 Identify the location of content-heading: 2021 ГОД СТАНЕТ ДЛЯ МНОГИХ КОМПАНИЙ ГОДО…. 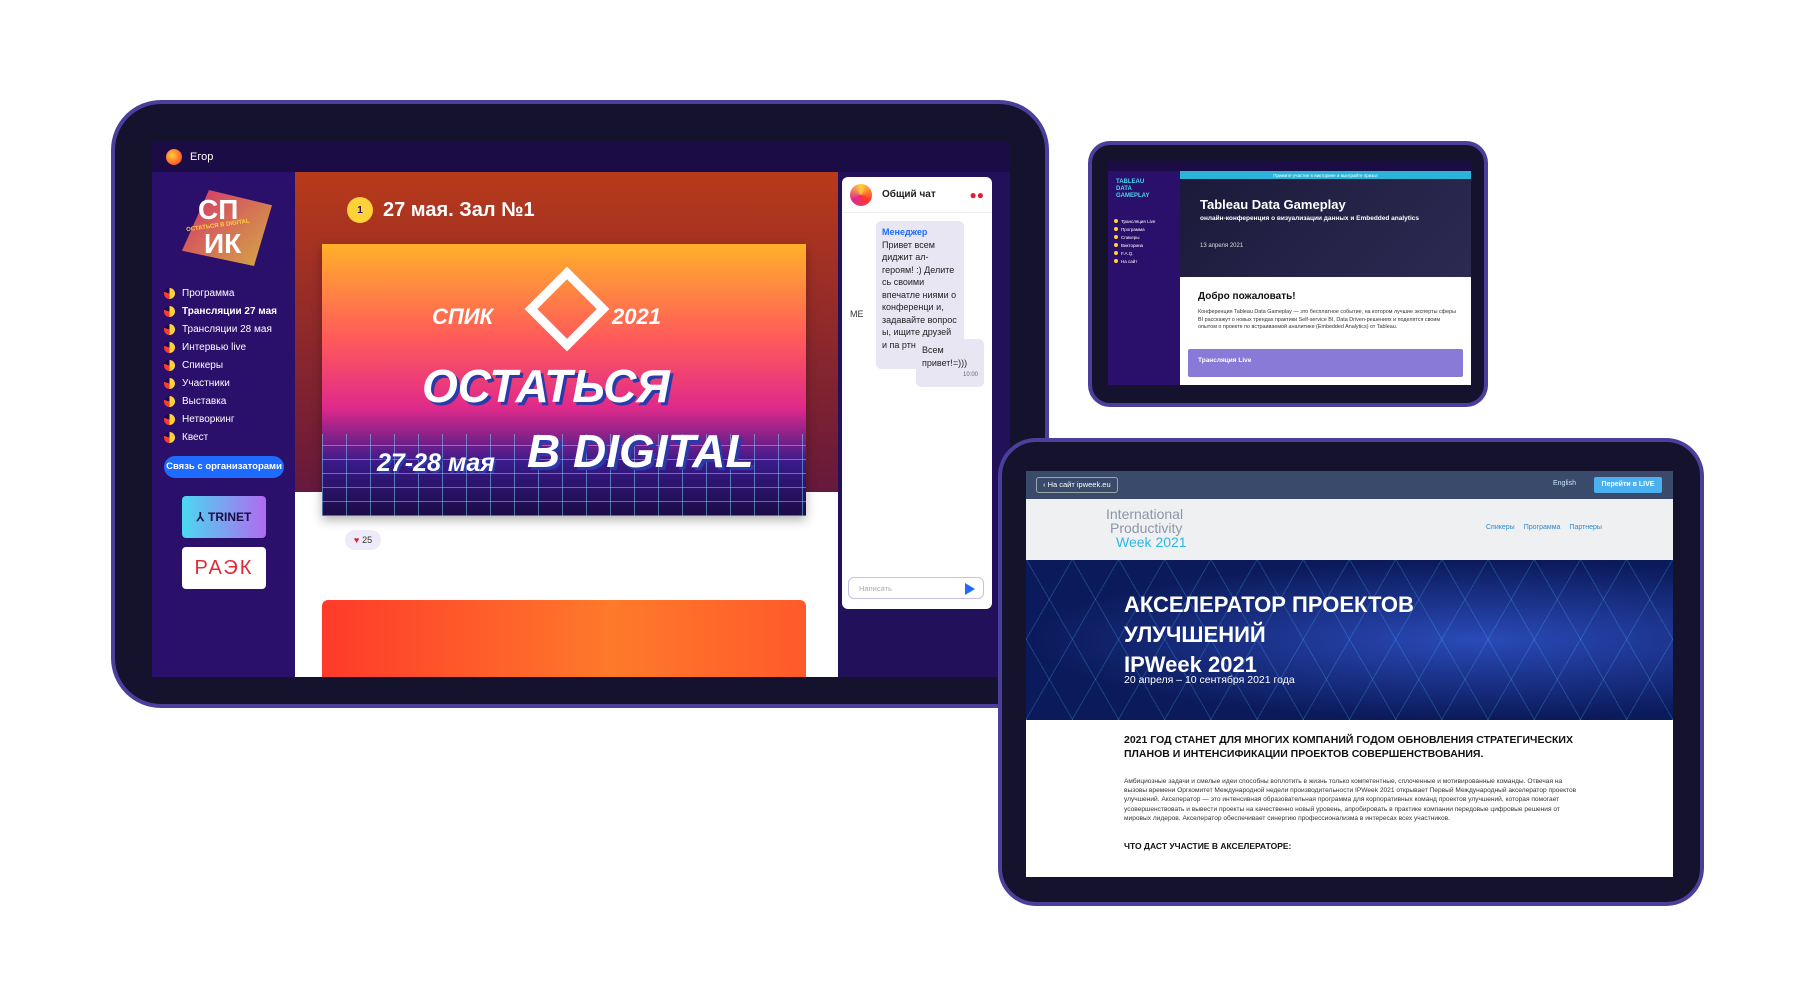
(1348, 747).